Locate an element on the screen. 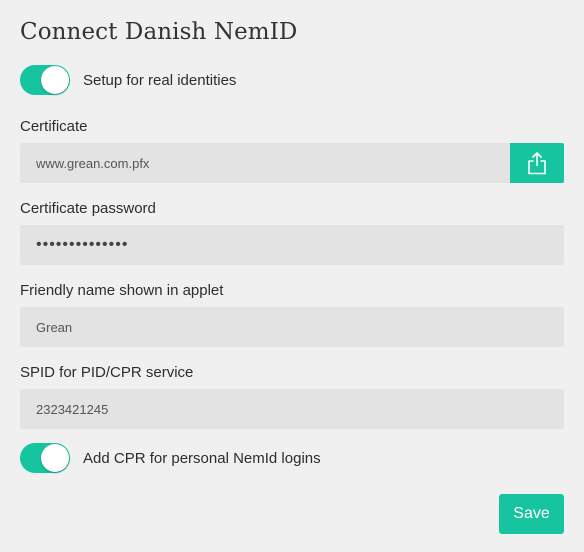 The height and width of the screenshot is (552, 584). add-cpr-label: Add CPR for personal NemId logins is located at coordinates (202, 458).